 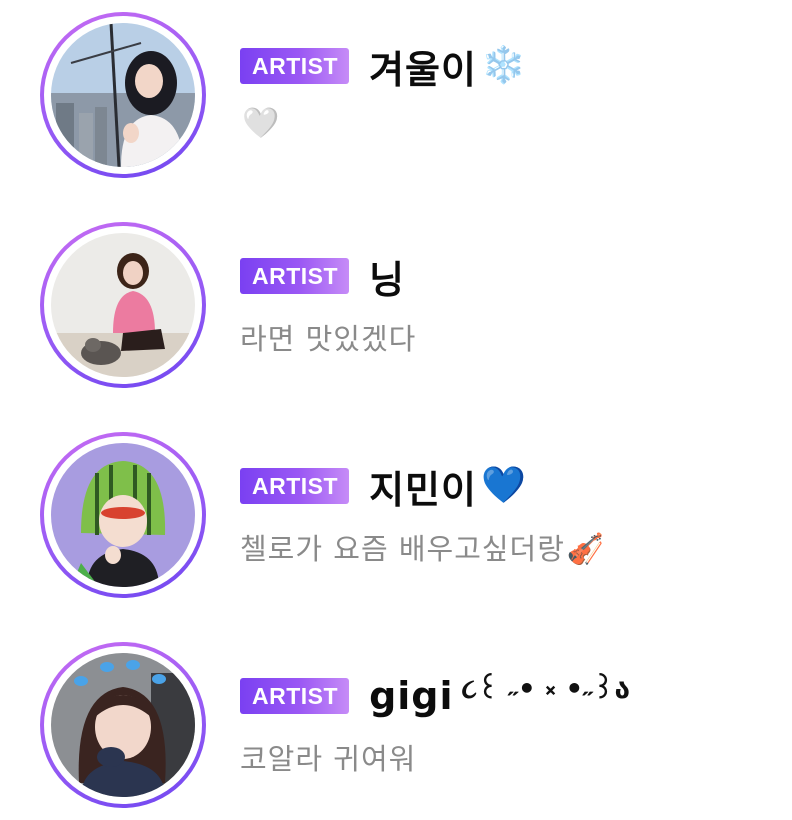 I want to click on status-text: 라면 맛있겠다, so click(x=328, y=339).